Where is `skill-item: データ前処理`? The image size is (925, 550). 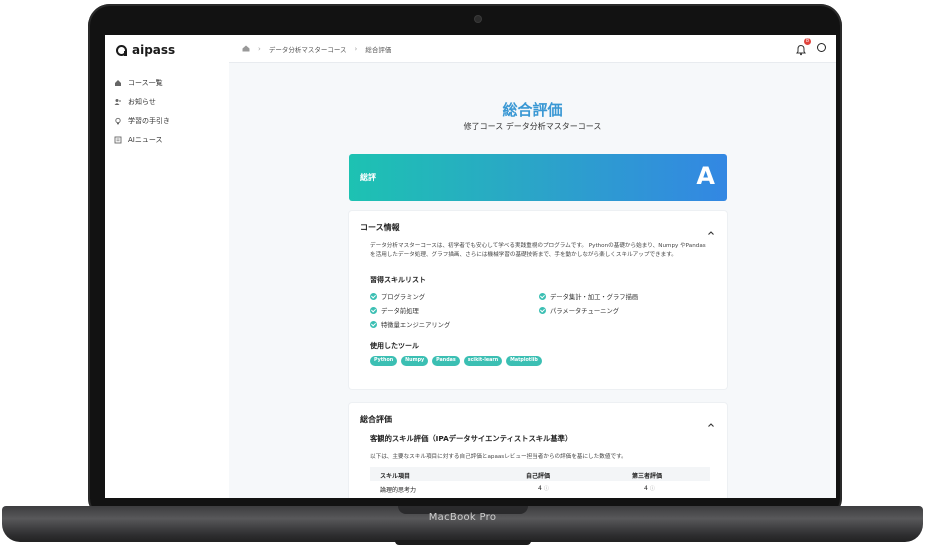 skill-item: データ前処理 is located at coordinates (394, 310).